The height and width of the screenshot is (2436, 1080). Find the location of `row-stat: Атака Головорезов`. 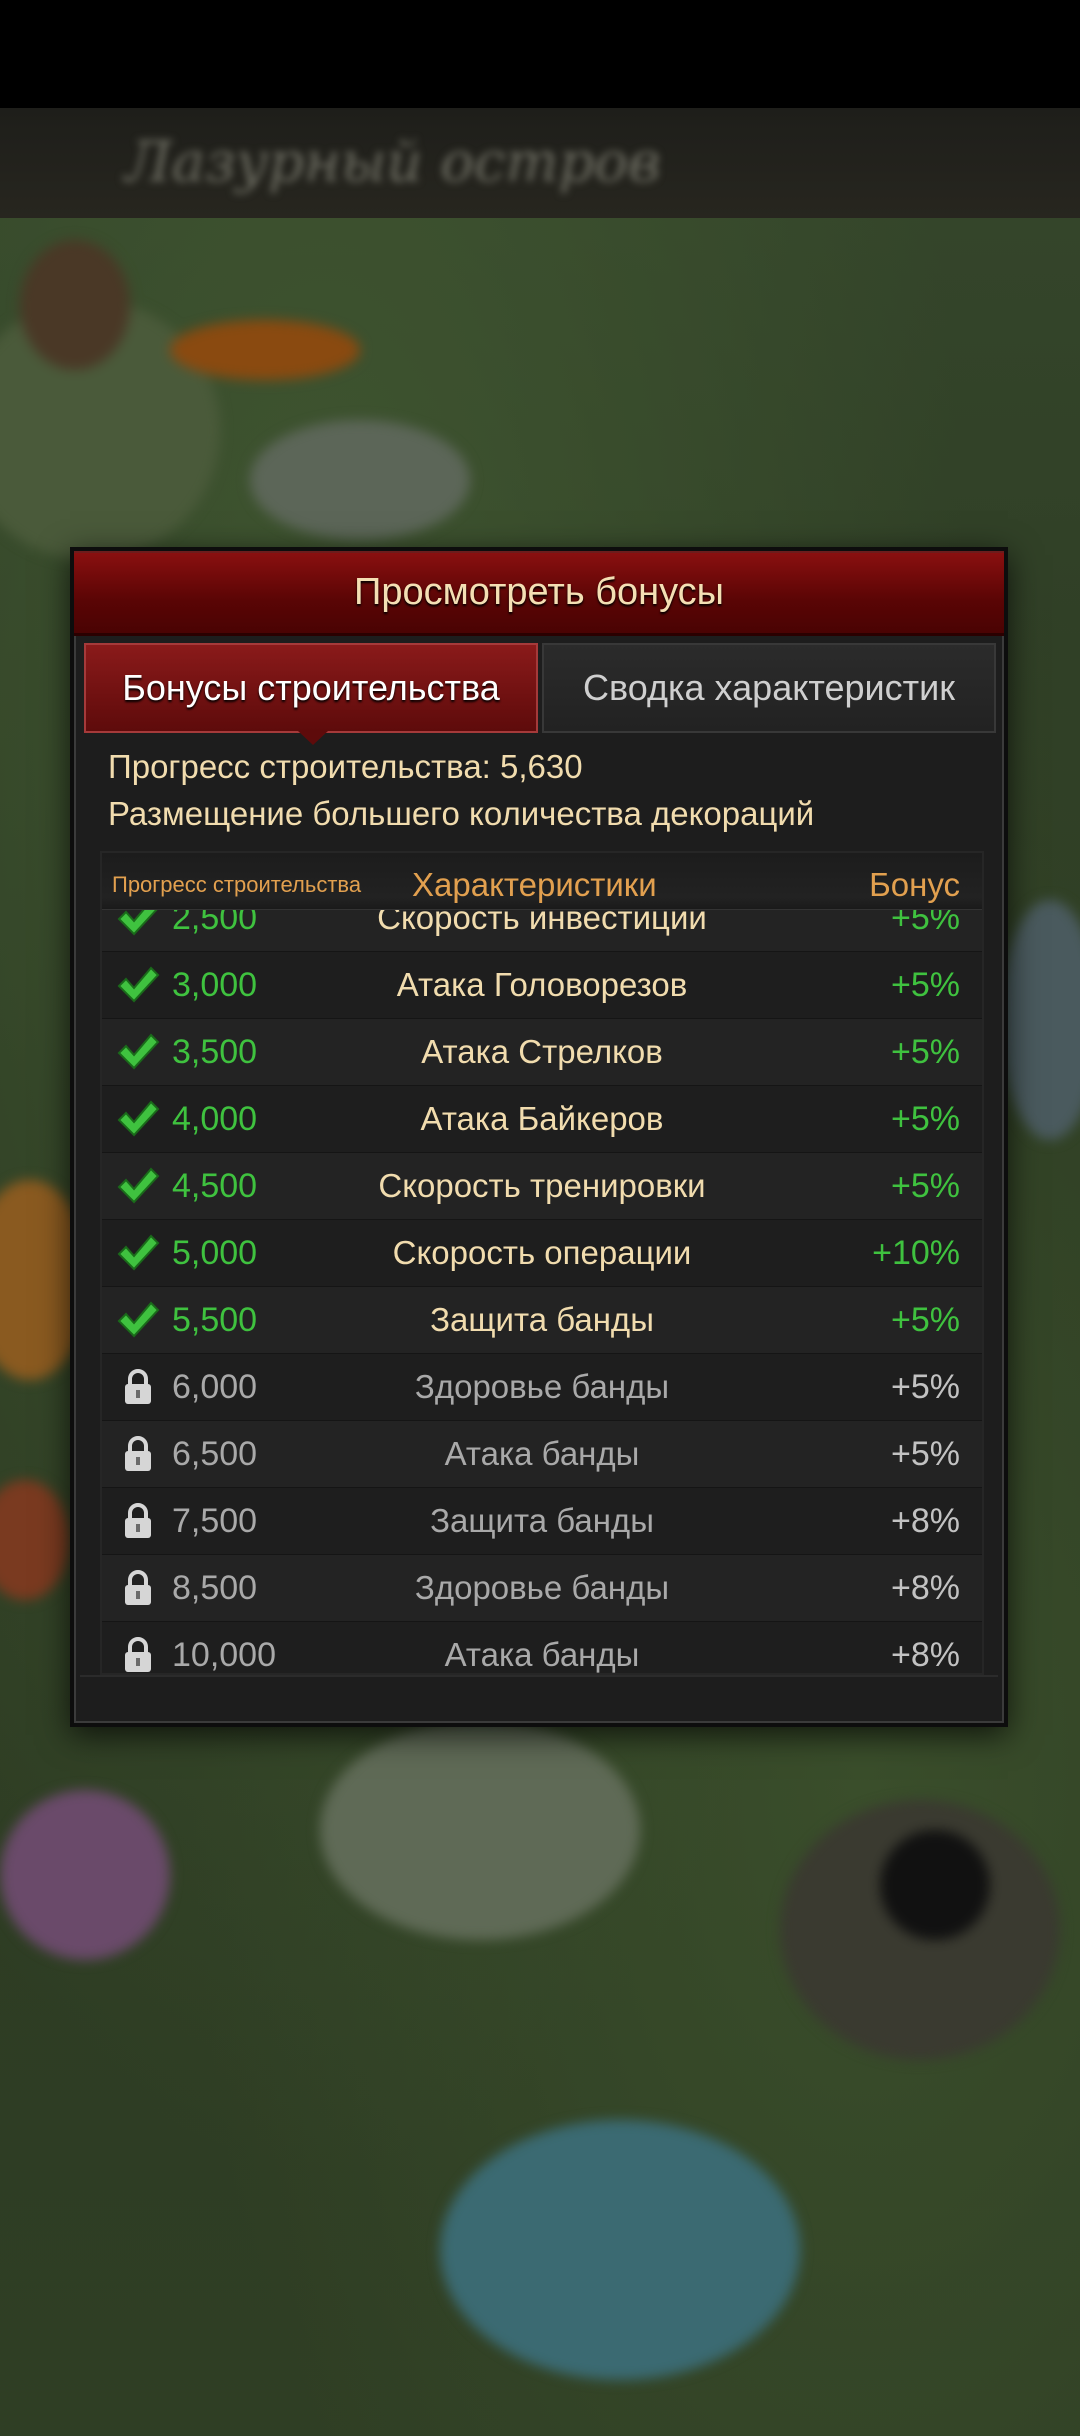

row-stat: Атака Головорезов is located at coordinates (542, 984).